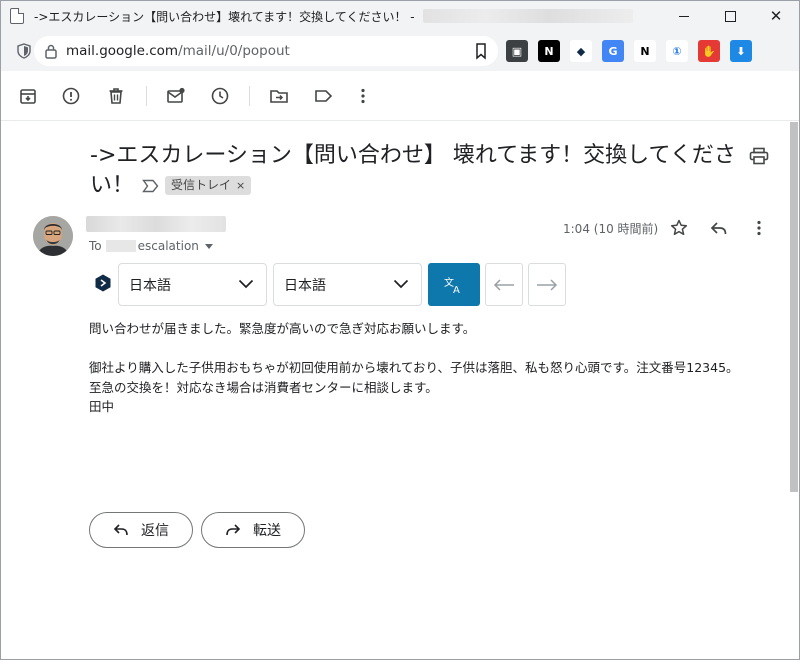 This screenshot has height=660, width=800. What do you see at coordinates (629, 51) in the screenshot?
I see `extensions-bar: ▣ N ◆ G N ① ✋ ⬇` at bounding box center [629, 51].